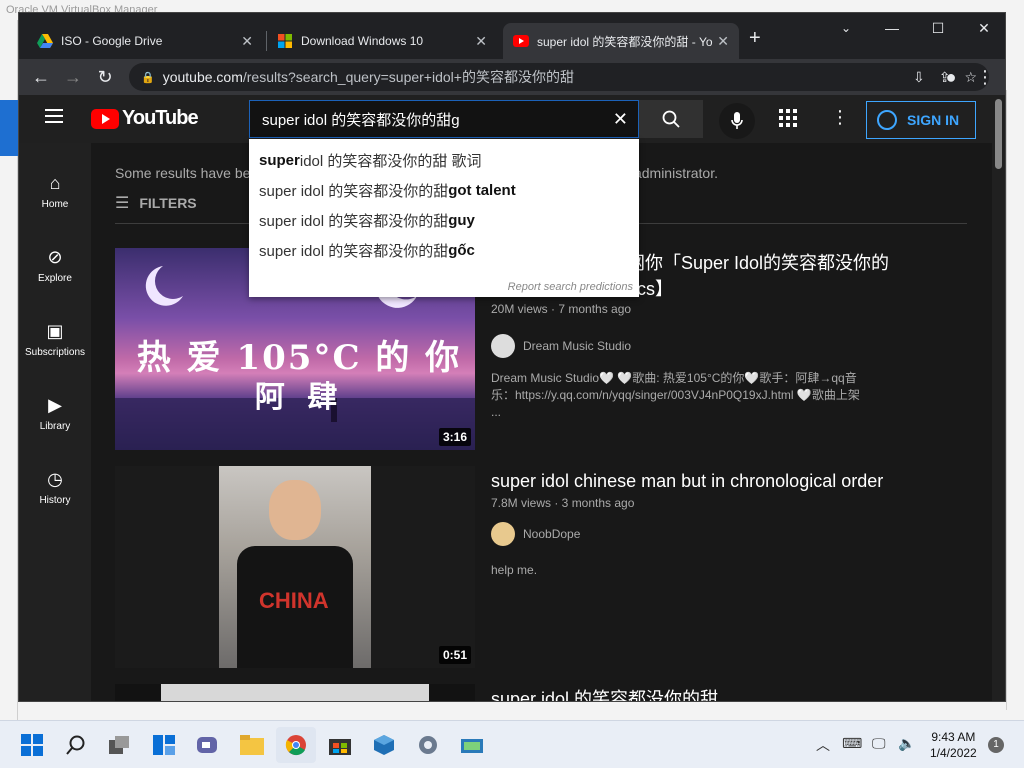 This screenshot has height=768, width=1024. I want to click on page-scrollbar, so click(998, 398).